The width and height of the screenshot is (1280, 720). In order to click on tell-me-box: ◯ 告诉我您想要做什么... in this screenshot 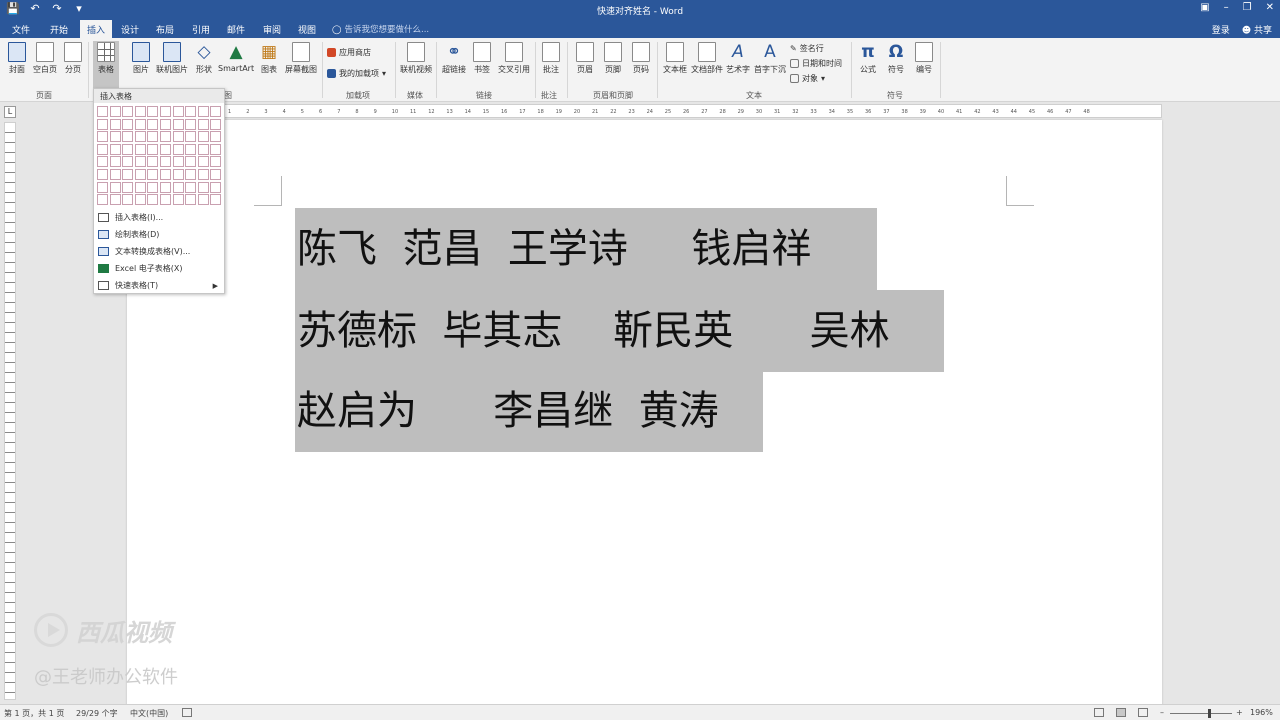, I will do `click(380, 29)`.